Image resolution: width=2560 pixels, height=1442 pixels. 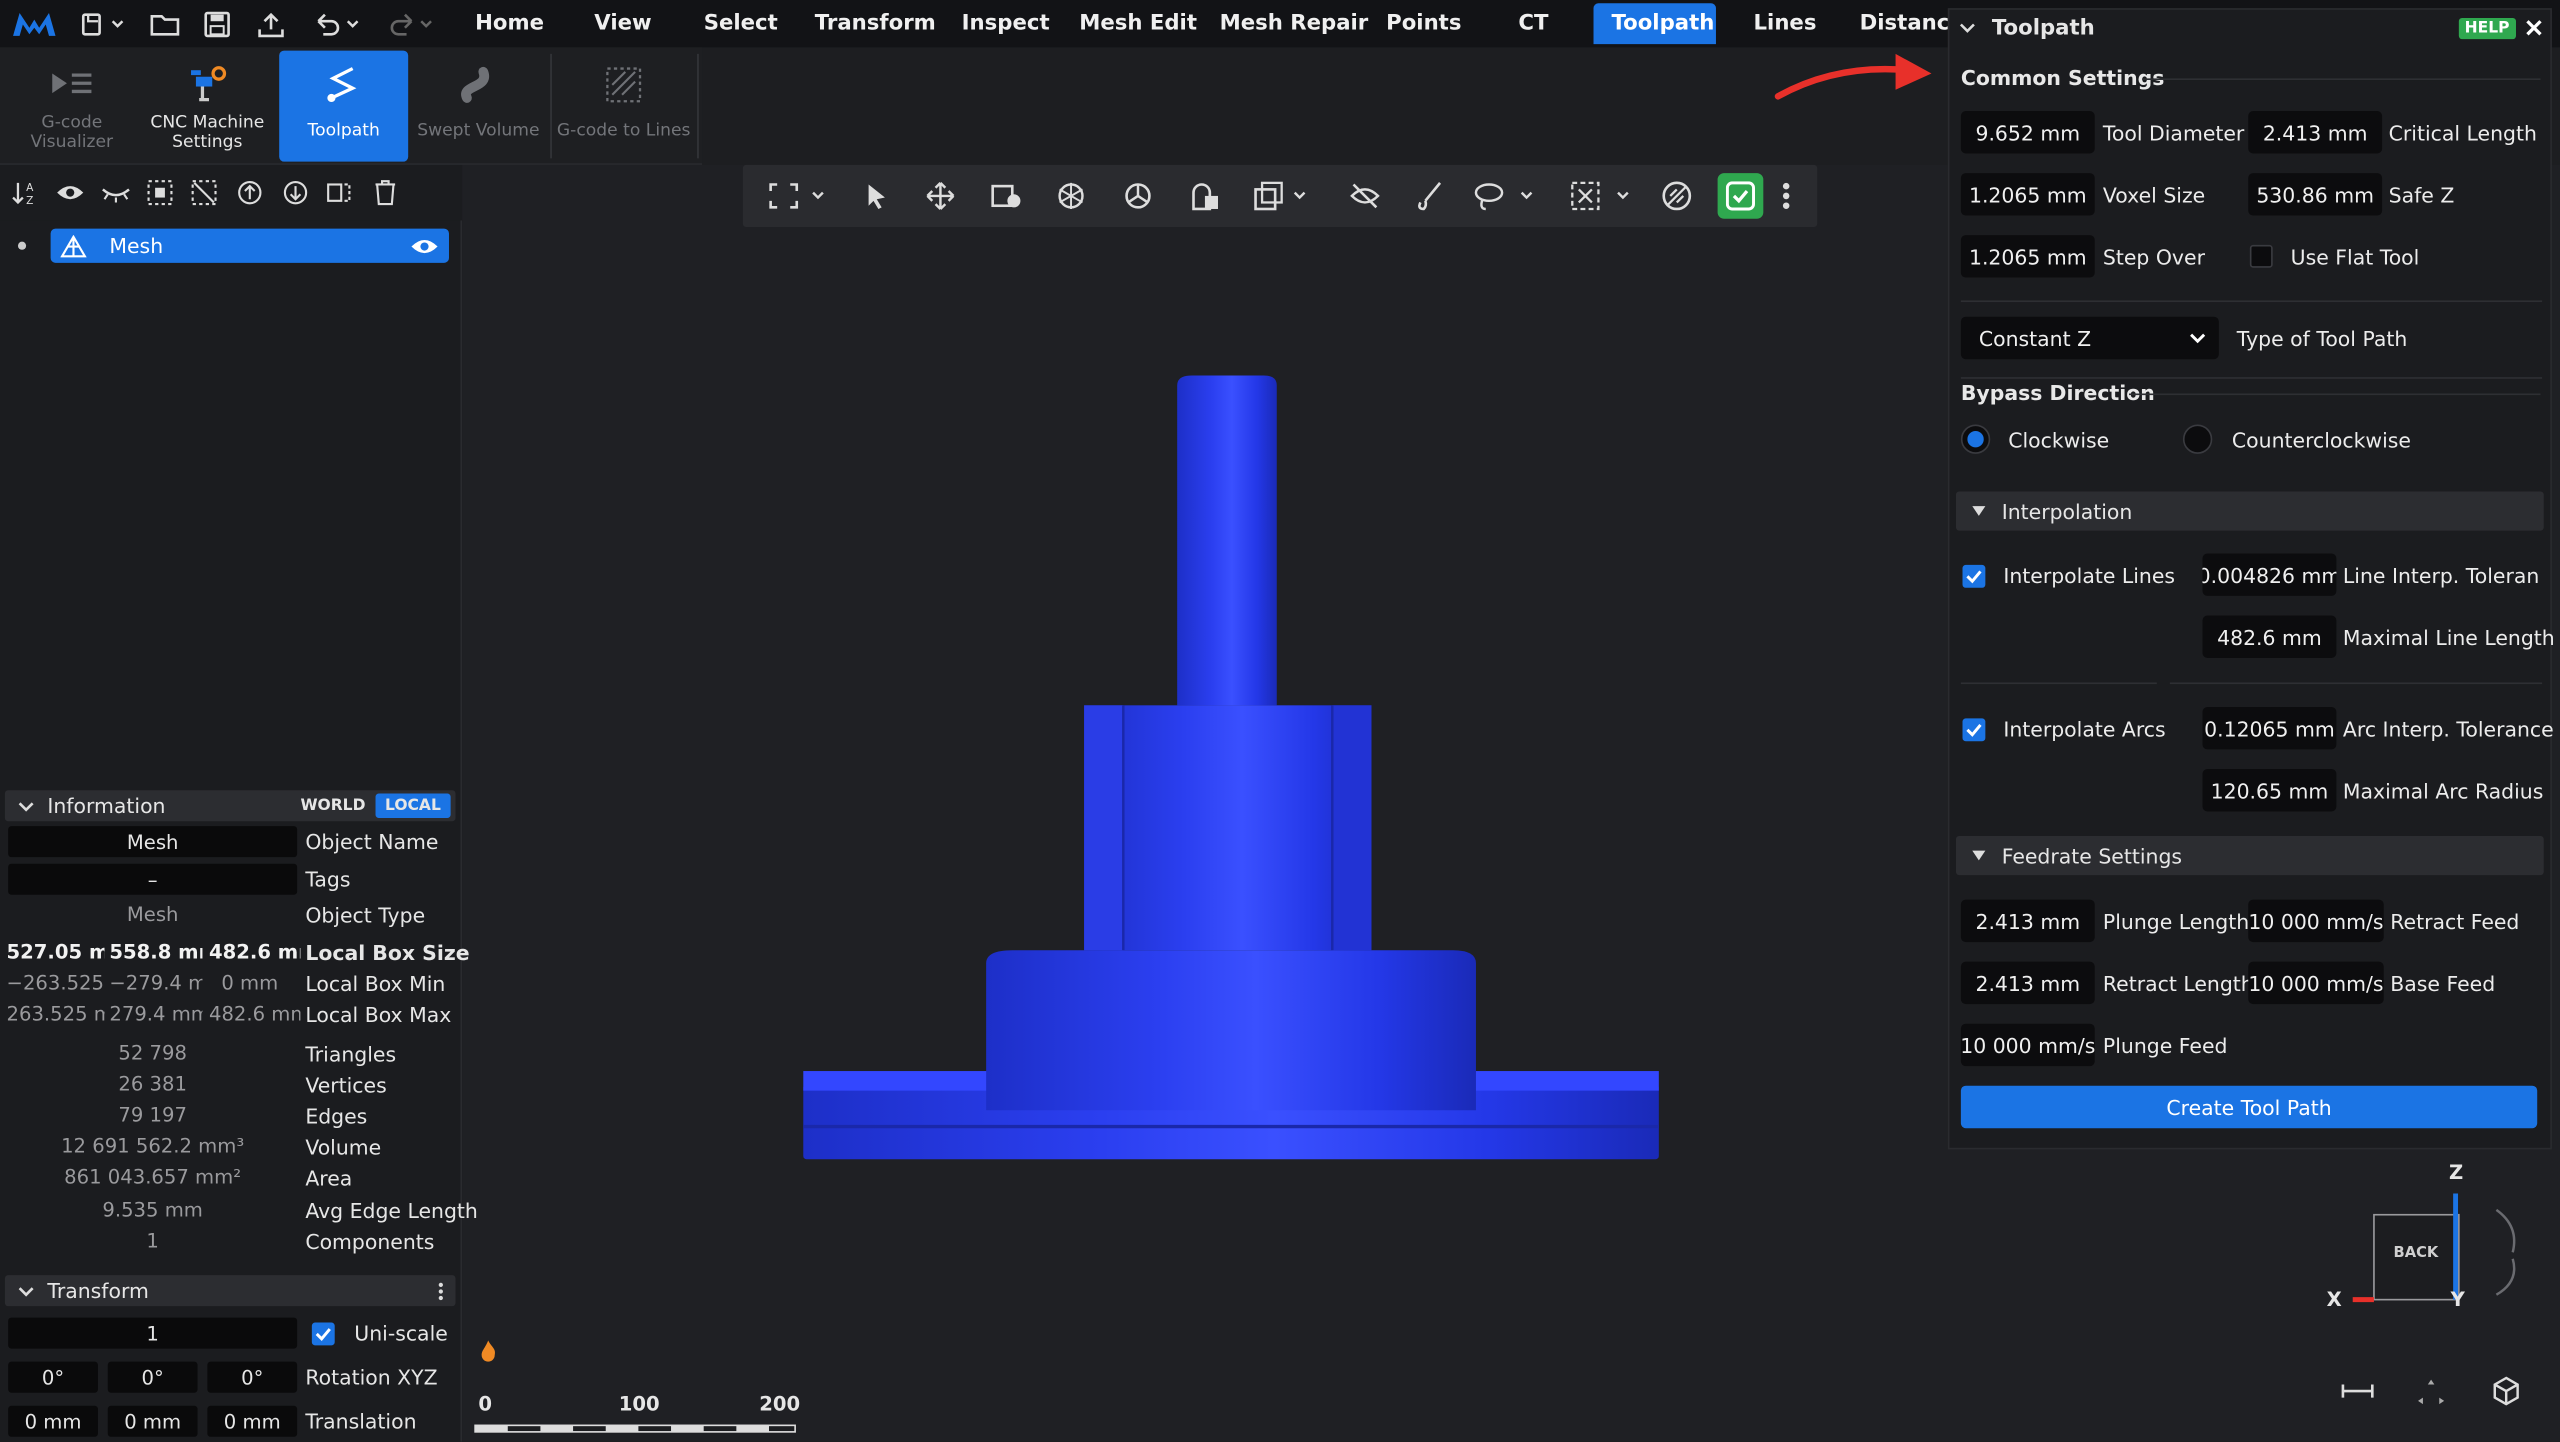 I want to click on uniscale-checkbox, so click(x=323, y=1334).